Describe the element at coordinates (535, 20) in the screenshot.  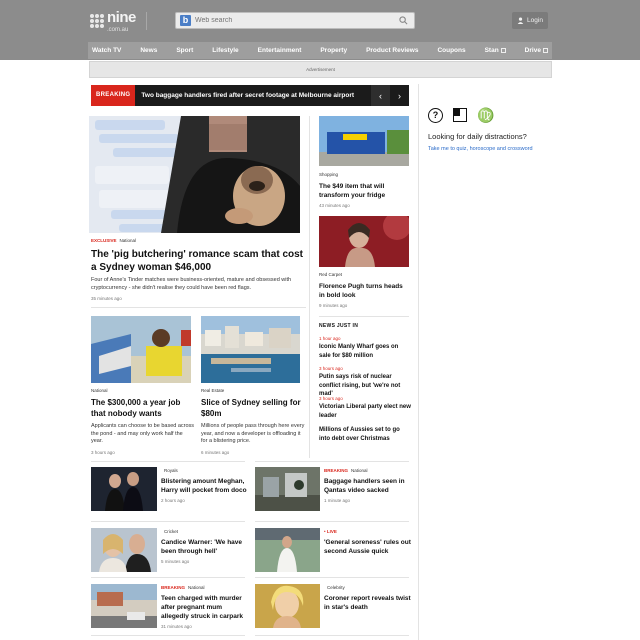
I see `login-label: Login` at that location.